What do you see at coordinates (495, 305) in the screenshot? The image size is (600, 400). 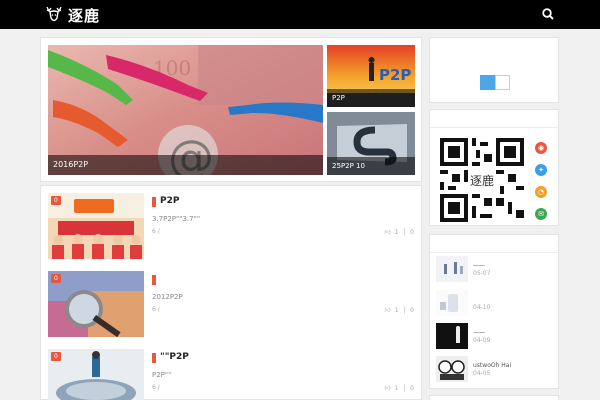 I see `recent-post-item: 04-10` at bounding box center [495, 305].